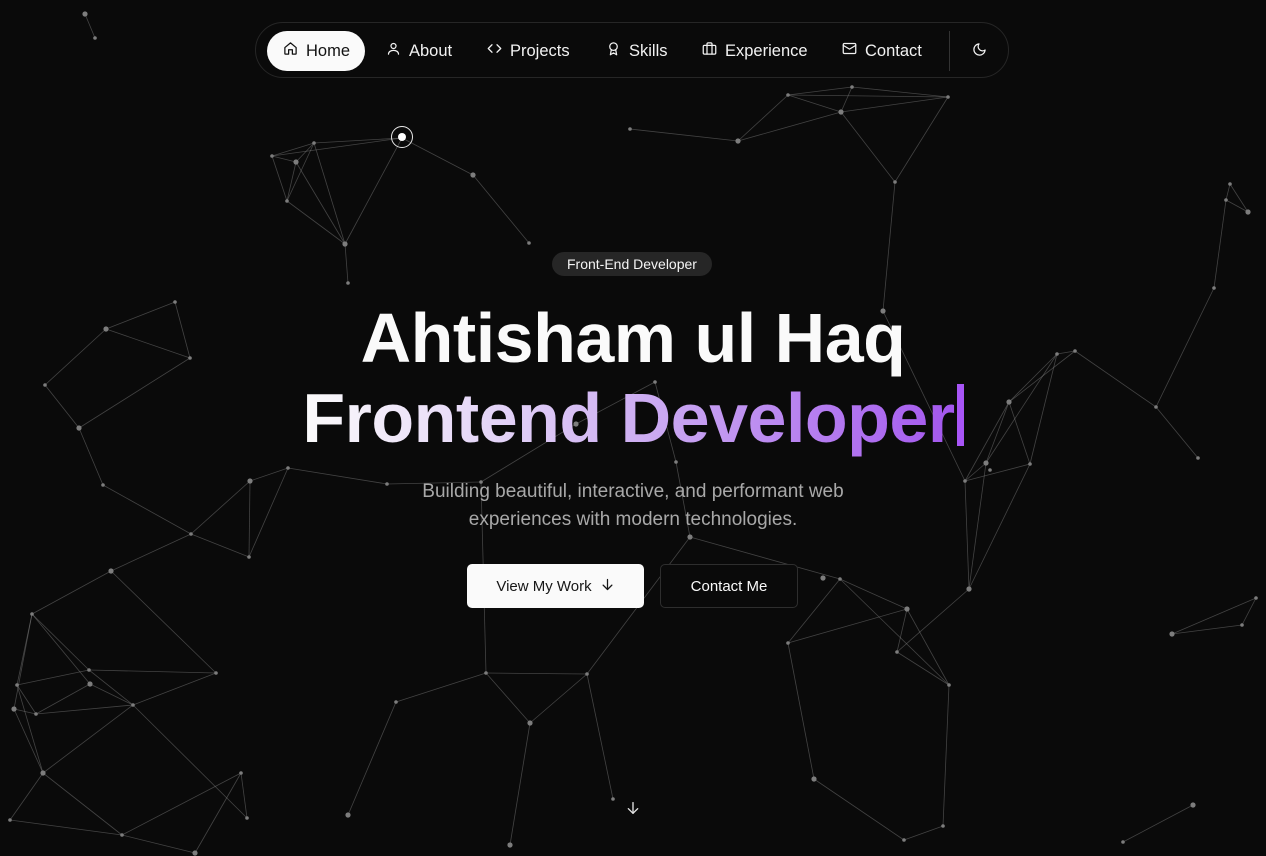 The width and height of the screenshot is (1266, 856). I want to click on view-my-work-button: View My Work, so click(555, 586).